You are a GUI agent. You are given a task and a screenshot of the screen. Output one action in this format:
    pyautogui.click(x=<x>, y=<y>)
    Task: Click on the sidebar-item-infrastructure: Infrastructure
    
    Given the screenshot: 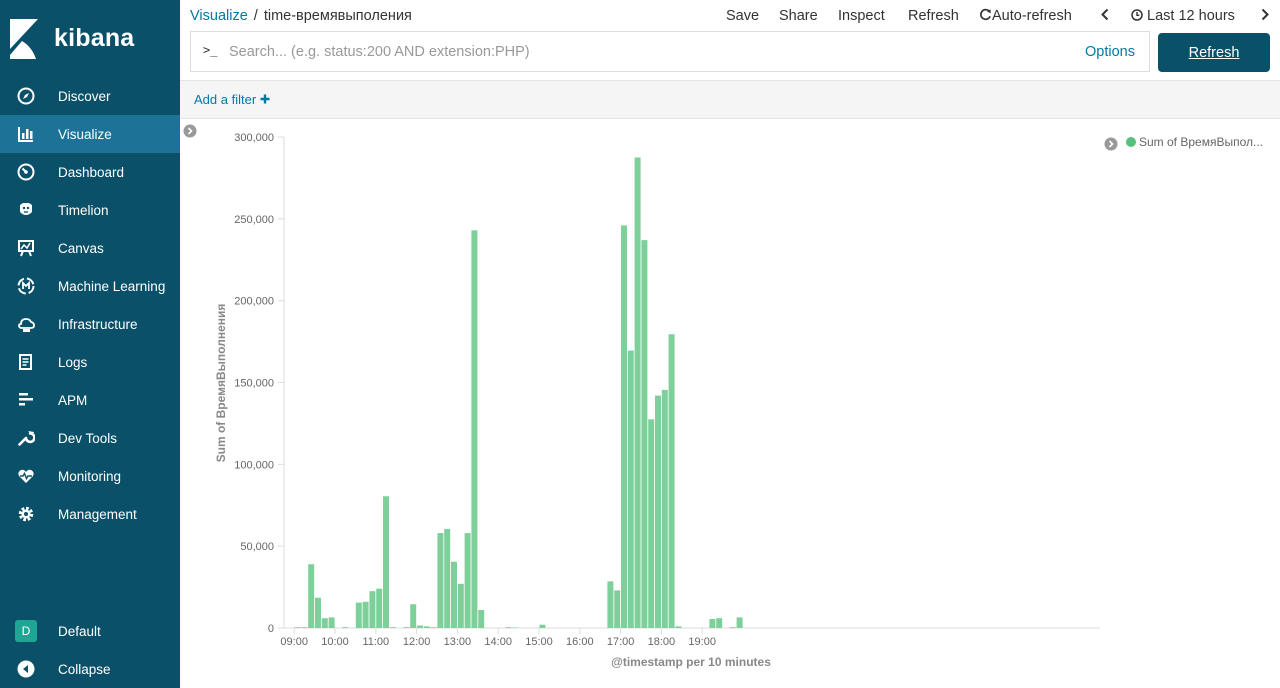 What is the action you would take?
    pyautogui.click(x=90, y=324)
    